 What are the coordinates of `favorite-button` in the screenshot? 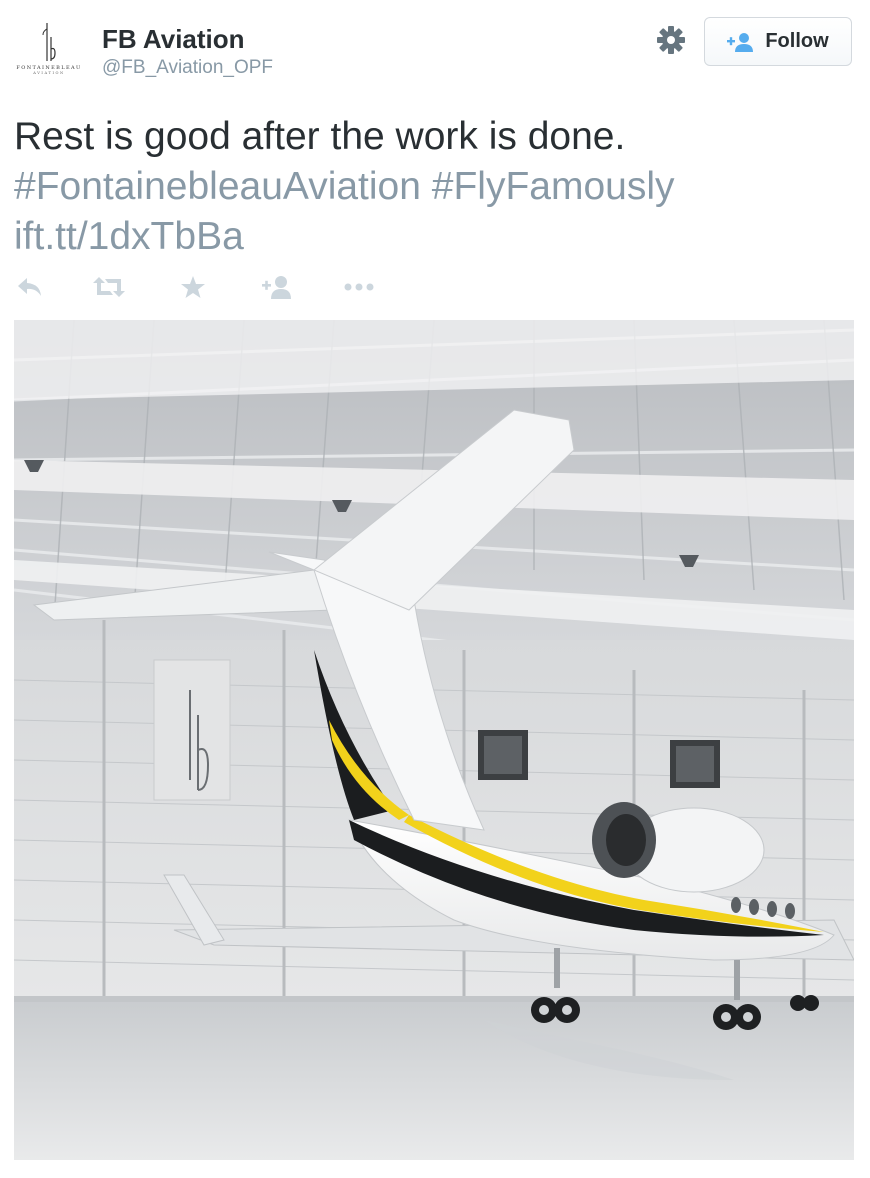 It's located at (193, 287).